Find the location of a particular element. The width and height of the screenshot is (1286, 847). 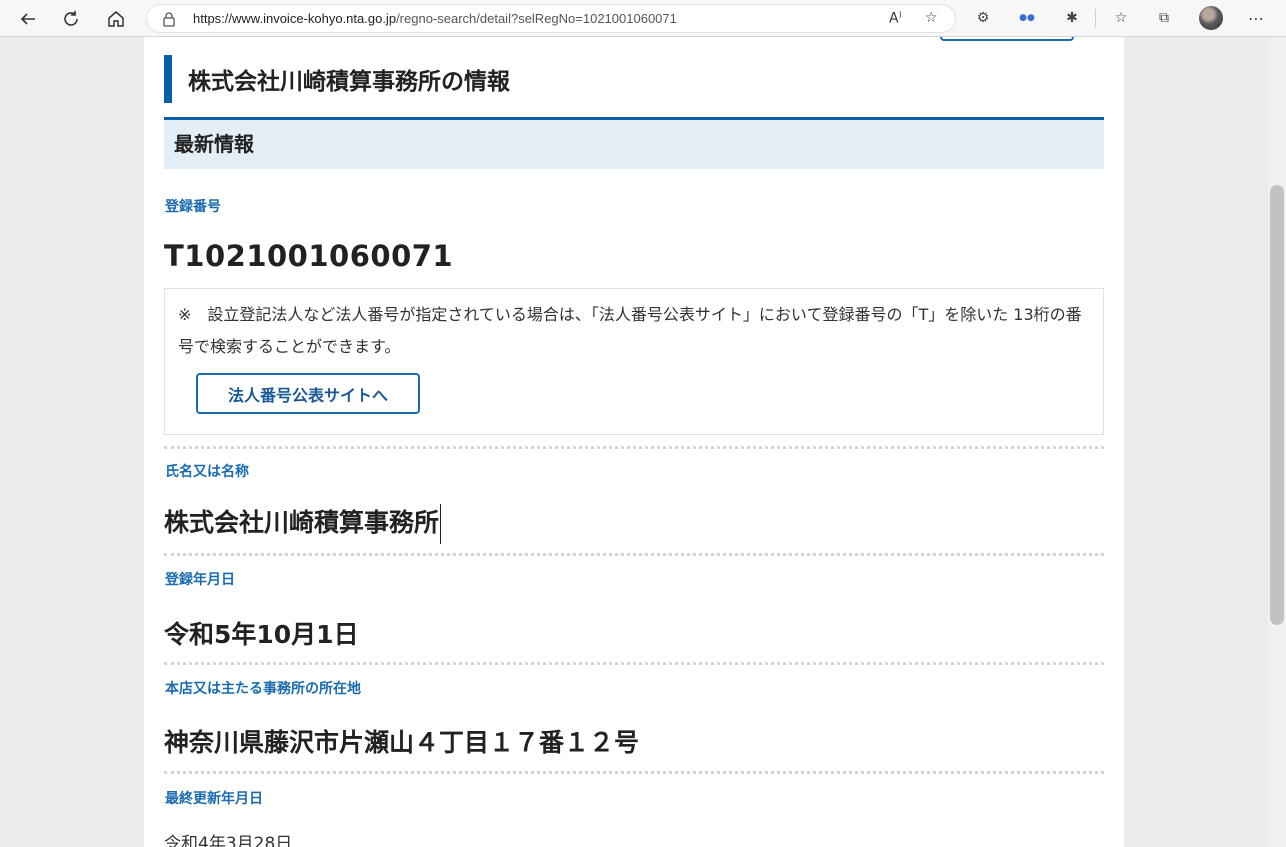

add-favorite-icon: ☆ is located at coordinates (931, 18).